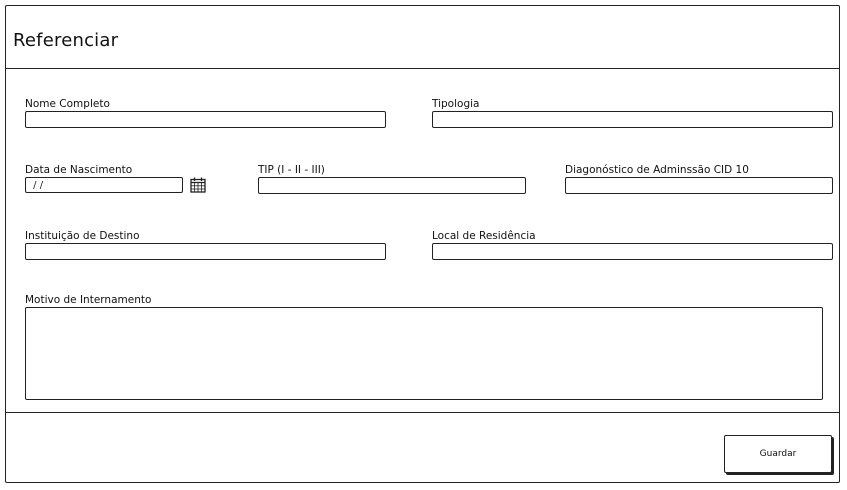  What do you see at coordinates (778, 454) in the screenshot?
I see `guardar-button: Guardar` at bounding box center [778, 454].